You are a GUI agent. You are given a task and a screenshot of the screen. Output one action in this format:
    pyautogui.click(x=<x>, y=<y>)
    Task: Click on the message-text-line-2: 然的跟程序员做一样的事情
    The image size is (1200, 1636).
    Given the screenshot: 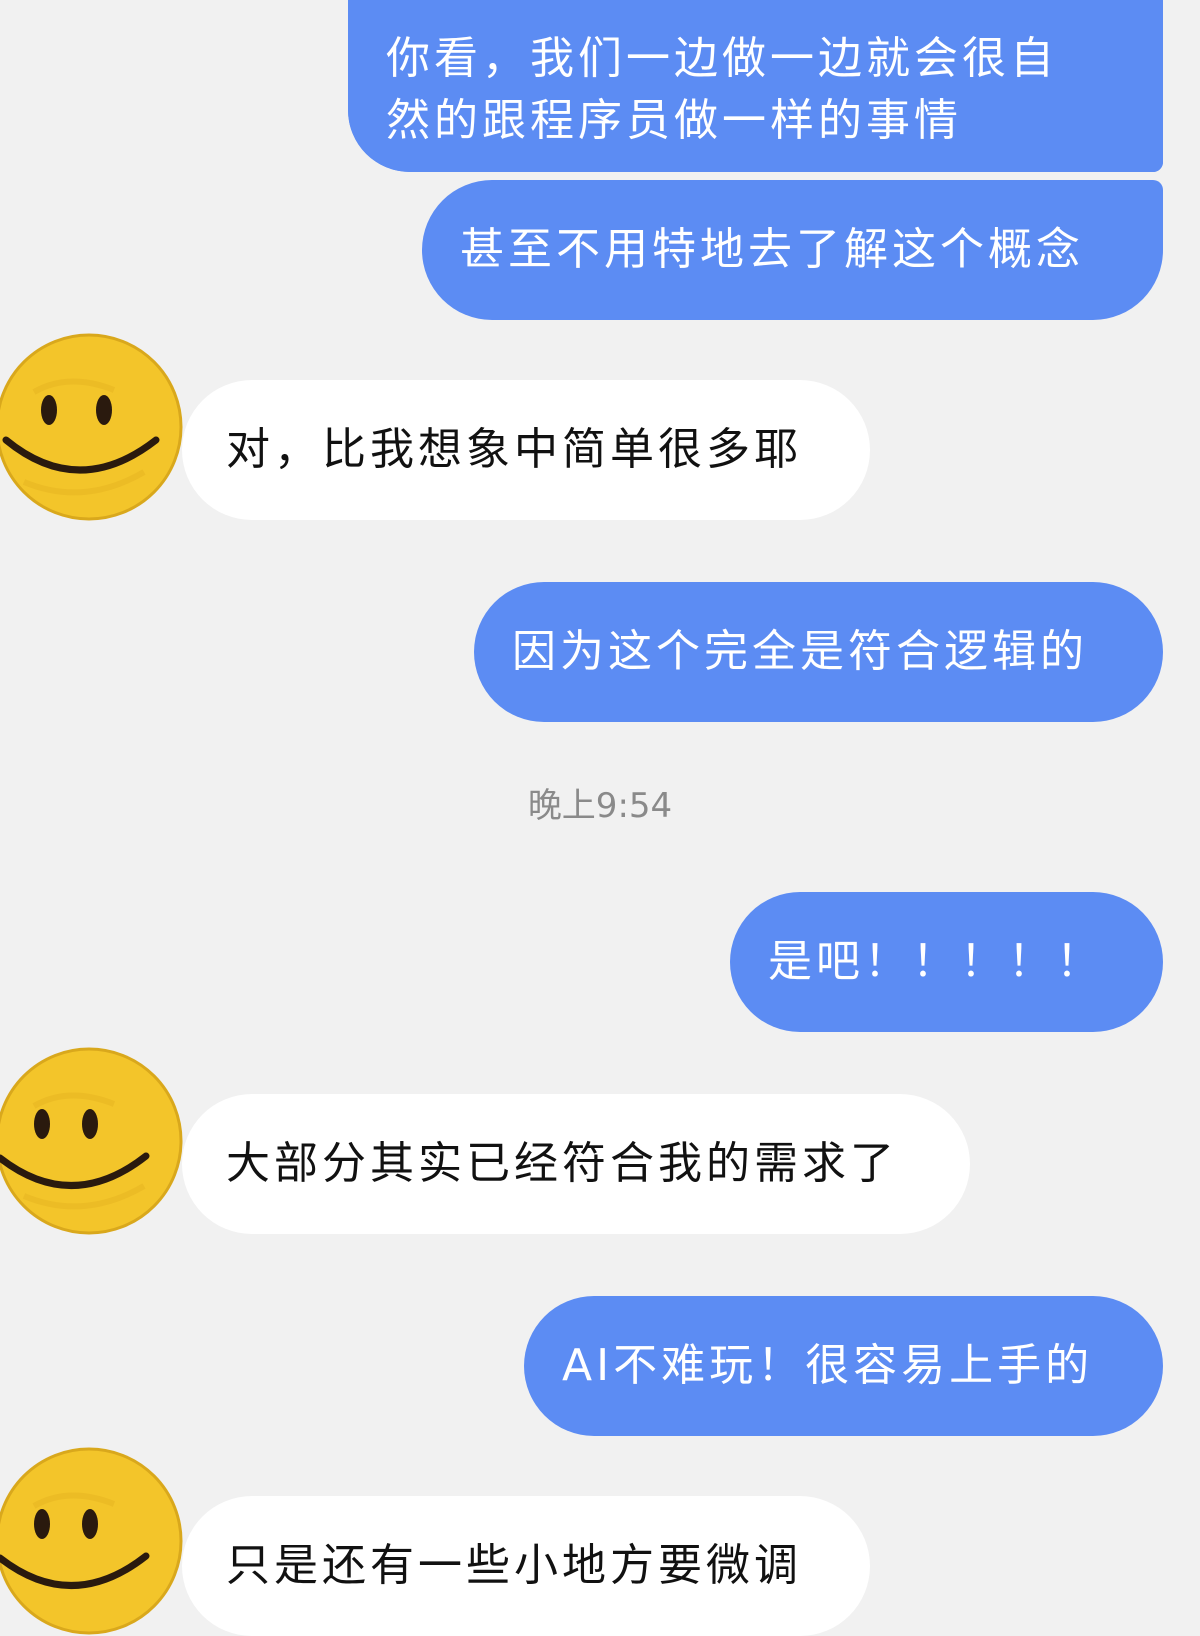 What is the action you would take?
    pyautogui.click(x=674, y=120)
    